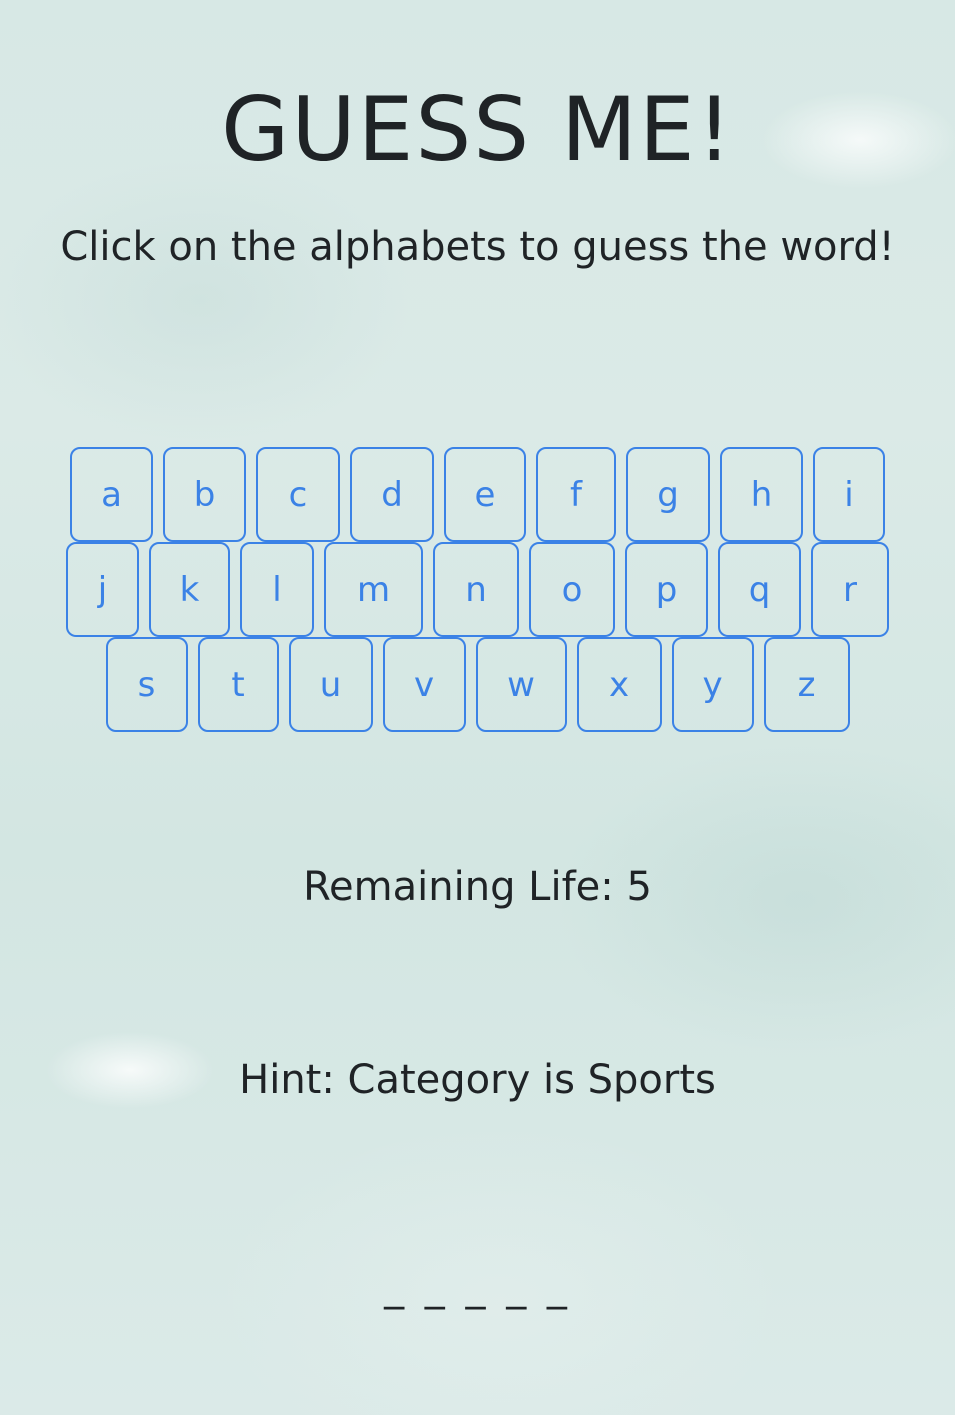 The height and width of the screenshot is (1415, 955). Describe the element at coordinates (477, 1080) in the screenshot. I see `hint-text: Hint: Category is Sports` at that location.